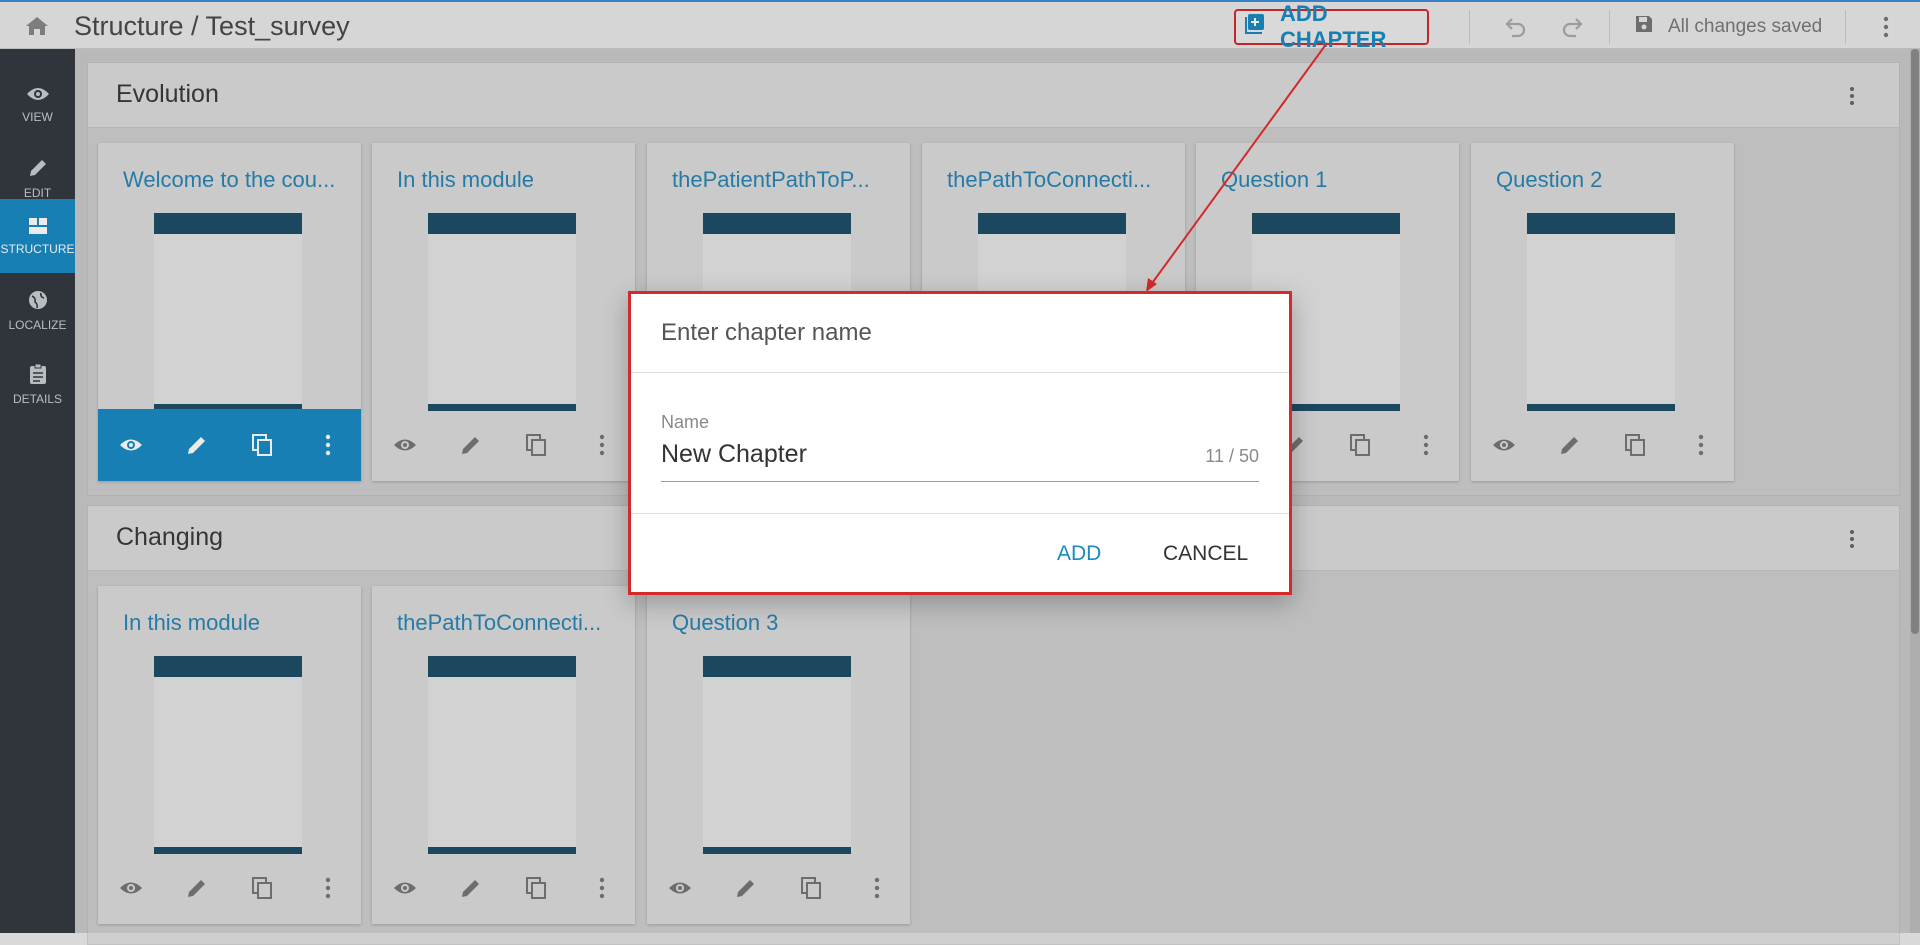  Describe the element at coordinates (1079, 554) in the screenshot. I see `add-button: ADD` at that location.